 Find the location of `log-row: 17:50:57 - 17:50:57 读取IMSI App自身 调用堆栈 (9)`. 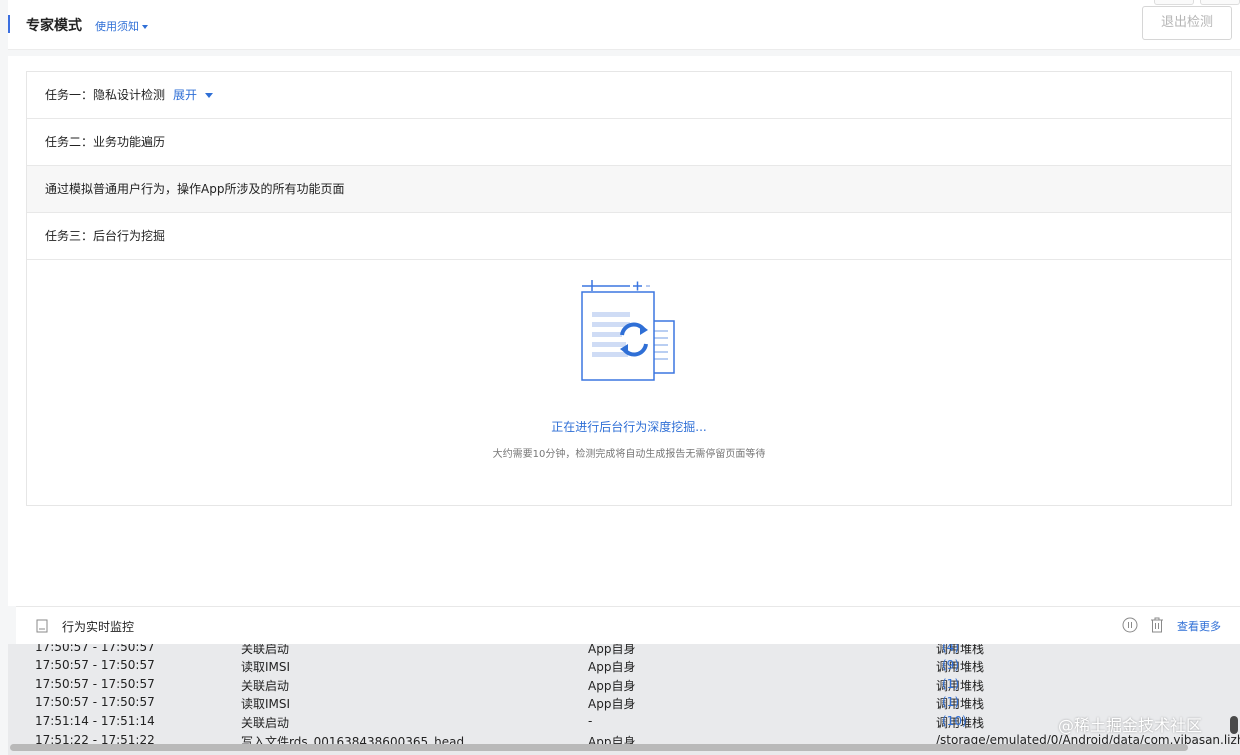

log-row: 17:50:57 - 17:50:57 读取IMSI App自身 调用堆栈 (9) is located at coordinates (624, 667).